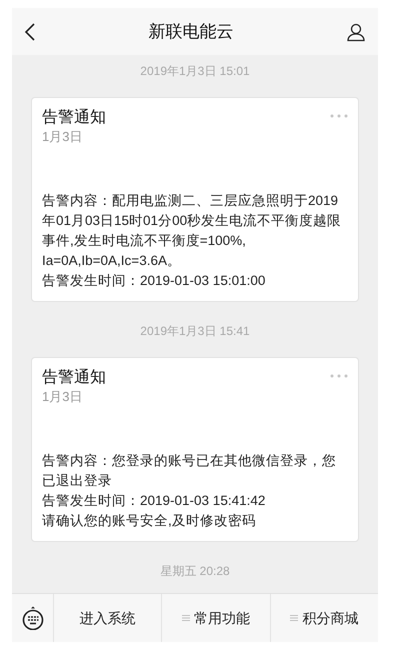 The height and width of the screenshot is (650, 400). Describe the element at coordinates (30, 32) in the screenshot. I see `back-icon` at that location.